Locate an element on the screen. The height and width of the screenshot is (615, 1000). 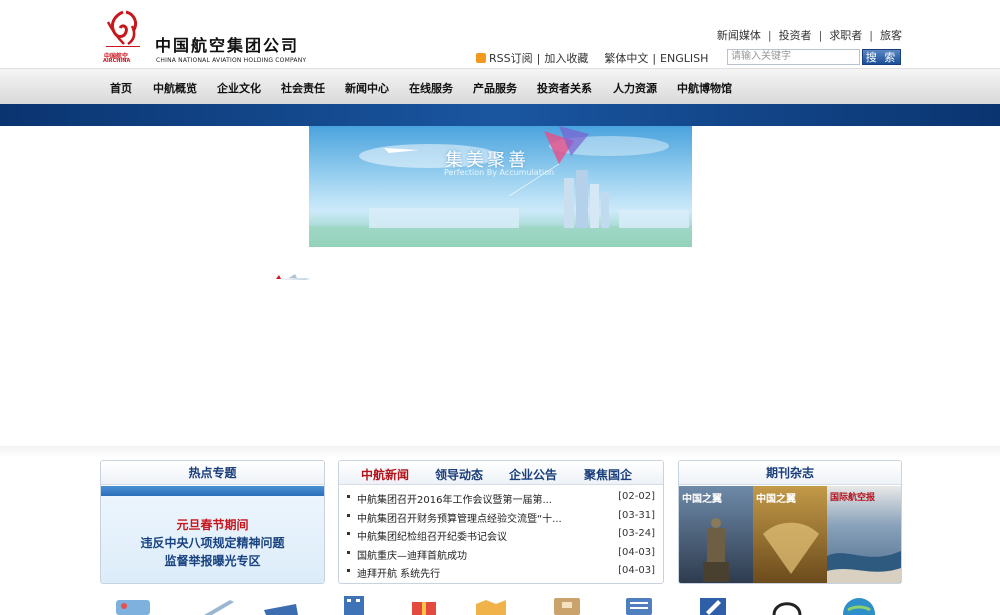
news-title: 中航集团纪检组召开纪委书记会议 is located at coordinates (432, 535).